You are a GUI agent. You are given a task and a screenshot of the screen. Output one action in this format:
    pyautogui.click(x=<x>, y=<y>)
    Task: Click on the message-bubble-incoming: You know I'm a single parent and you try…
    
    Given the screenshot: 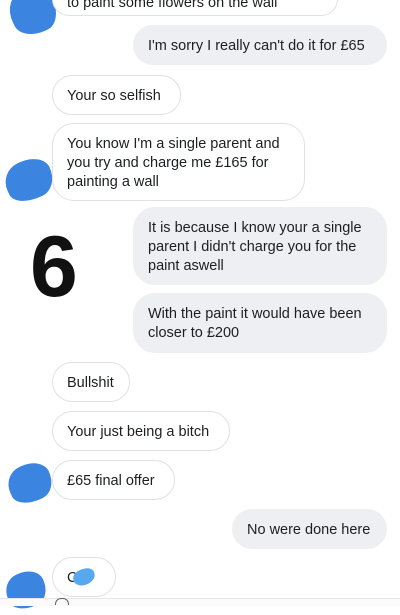 What is the action you would take?
    pyautogui.click(x=178, y=162)
    